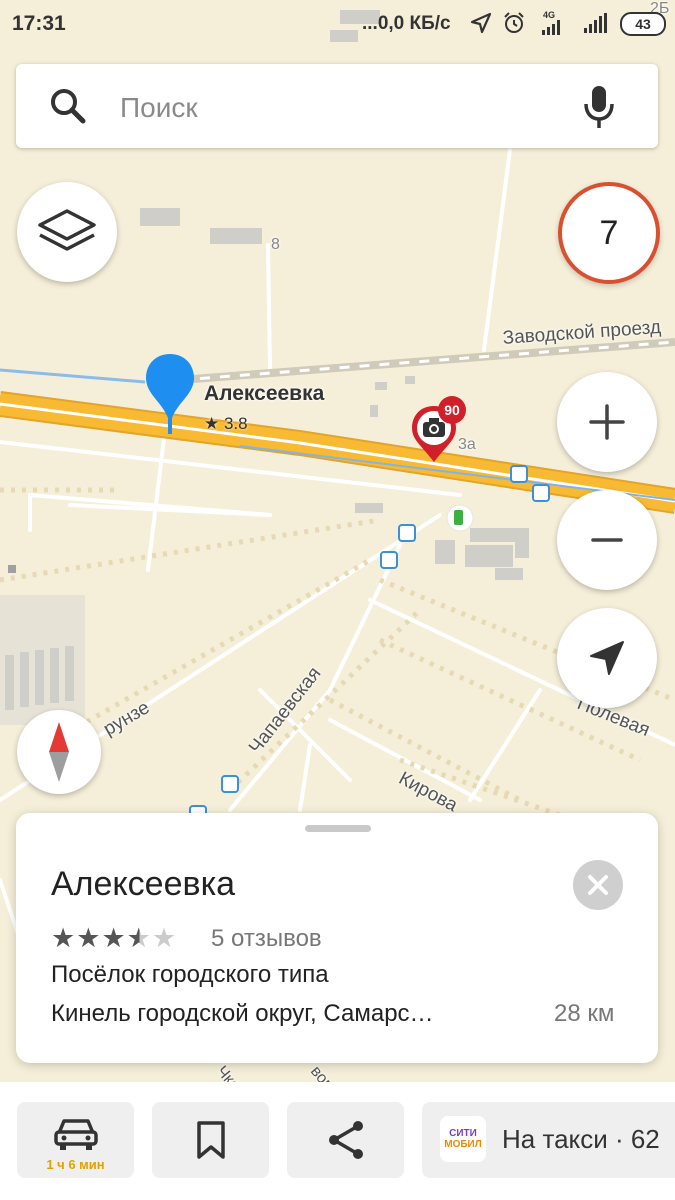  Describe the element at coordinates (143, 884) in the screenshot. I see `place-title: Алексеевка` at that location.